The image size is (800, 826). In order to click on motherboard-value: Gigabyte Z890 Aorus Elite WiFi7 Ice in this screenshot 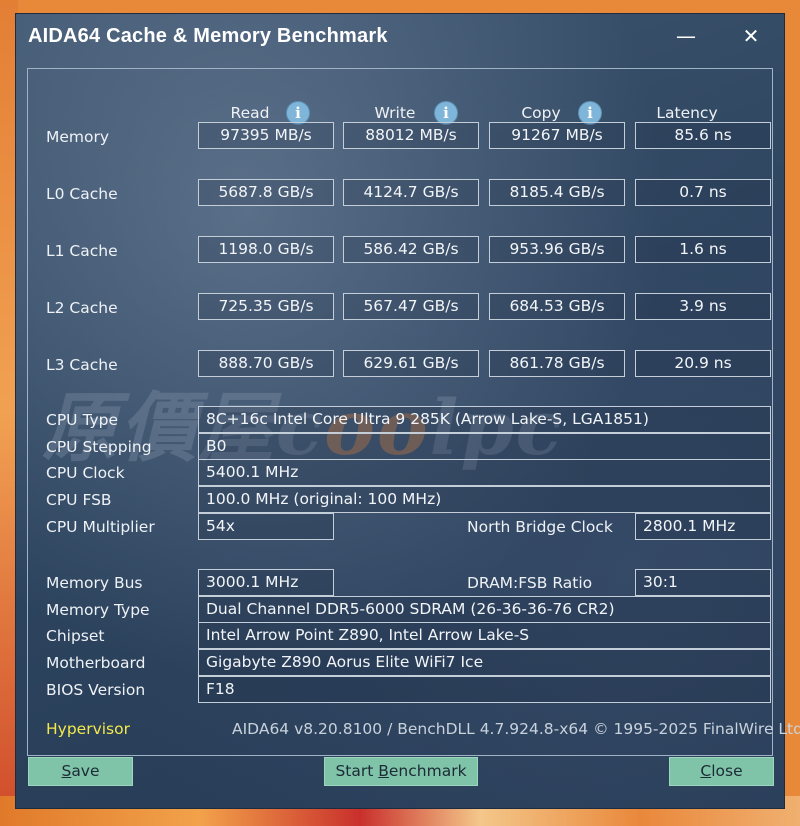, I will do `click(484, 662)`.